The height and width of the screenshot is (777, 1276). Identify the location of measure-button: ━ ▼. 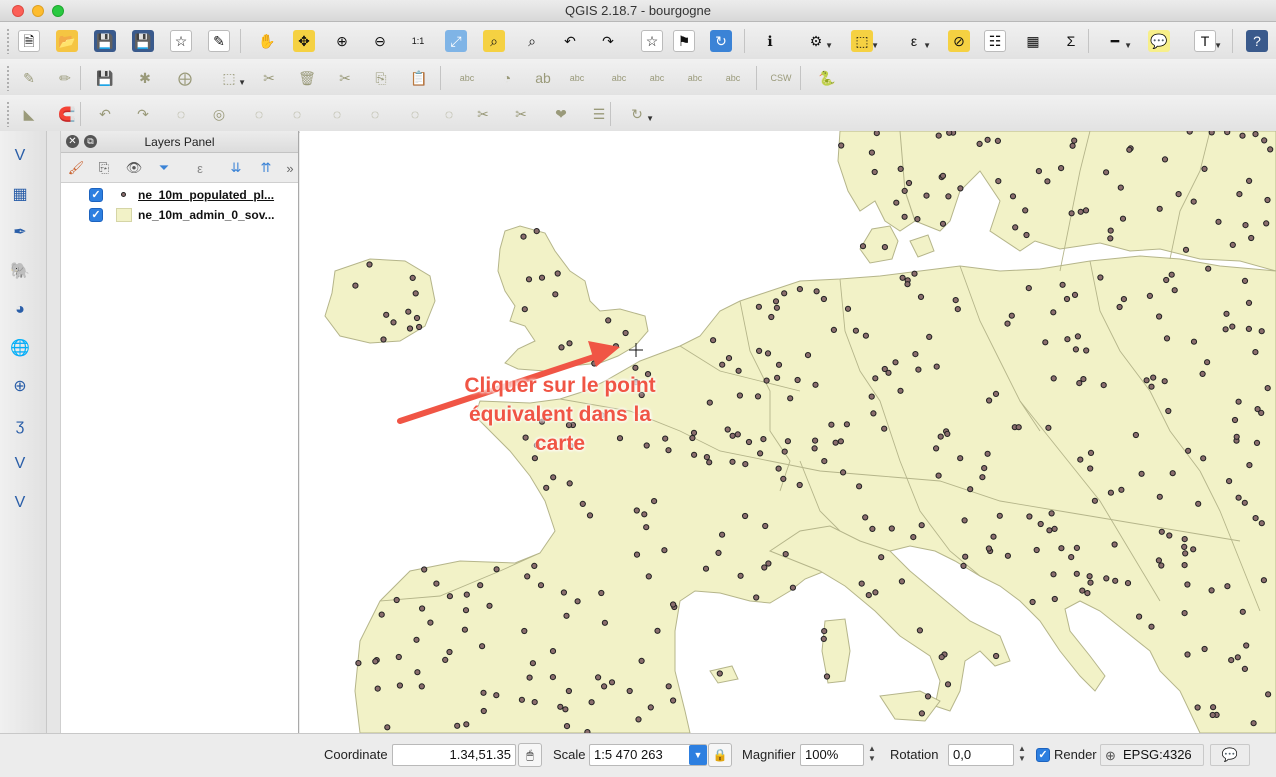
(1116, 41).